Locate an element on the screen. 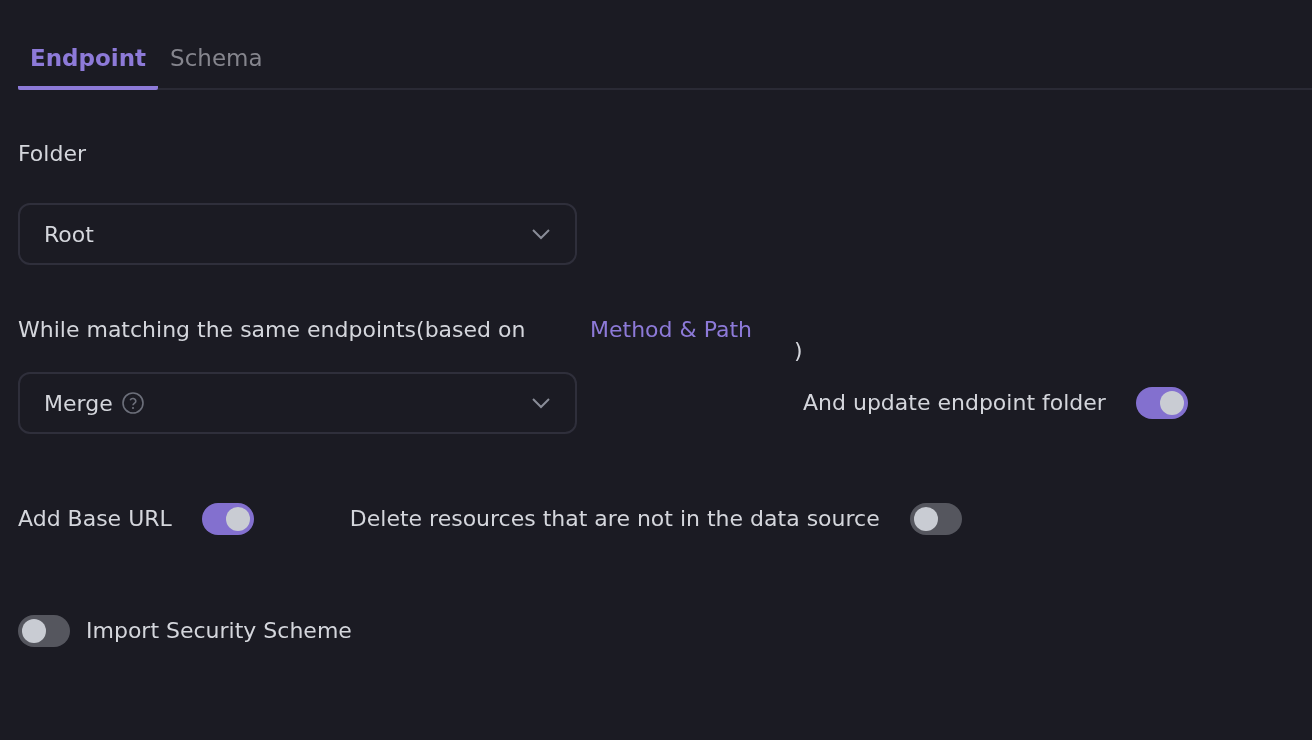 Image resolution: width=1312 pixels, height=740 pixels. folder-label: Folder is located at coordinates (52, 154).